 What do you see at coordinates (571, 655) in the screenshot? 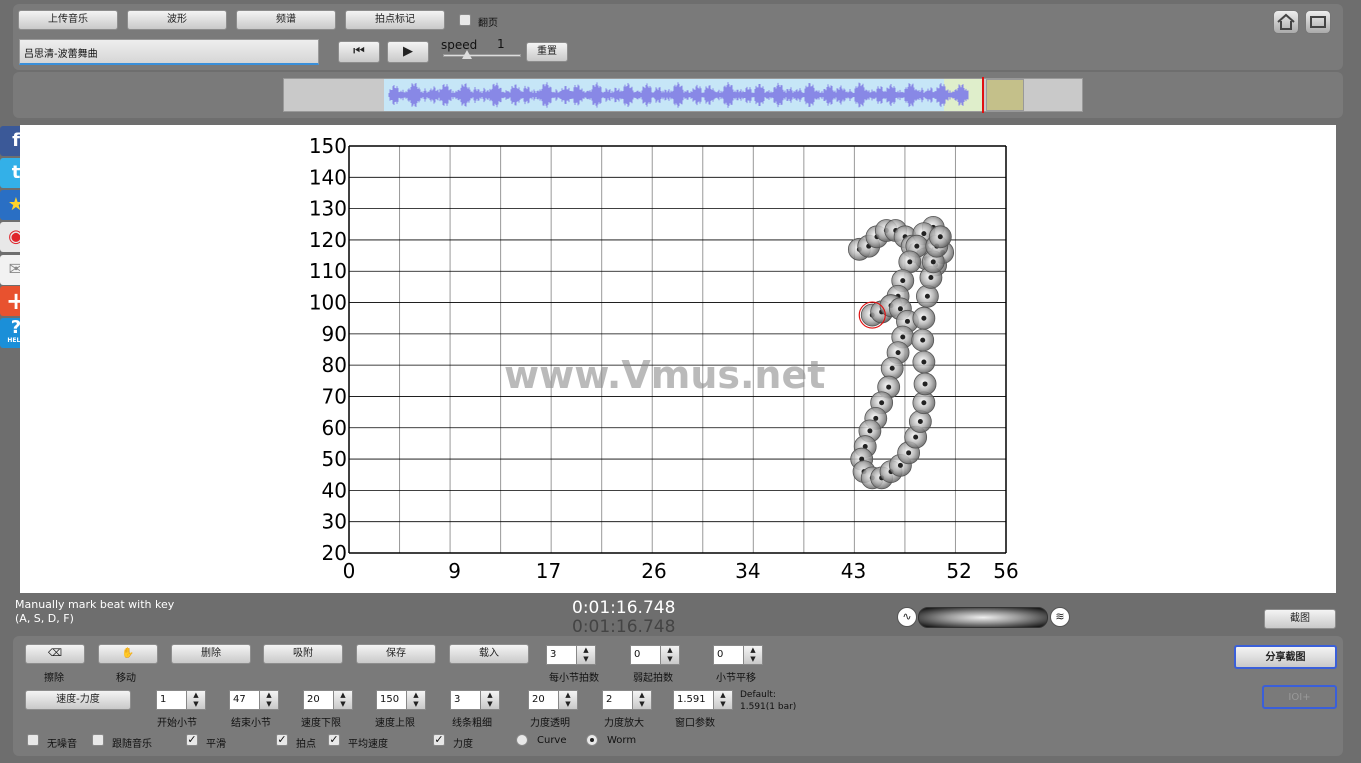
I see `beats-per-bar-stepper: 3 ▲ ▼` at bounding box center [571, 655].